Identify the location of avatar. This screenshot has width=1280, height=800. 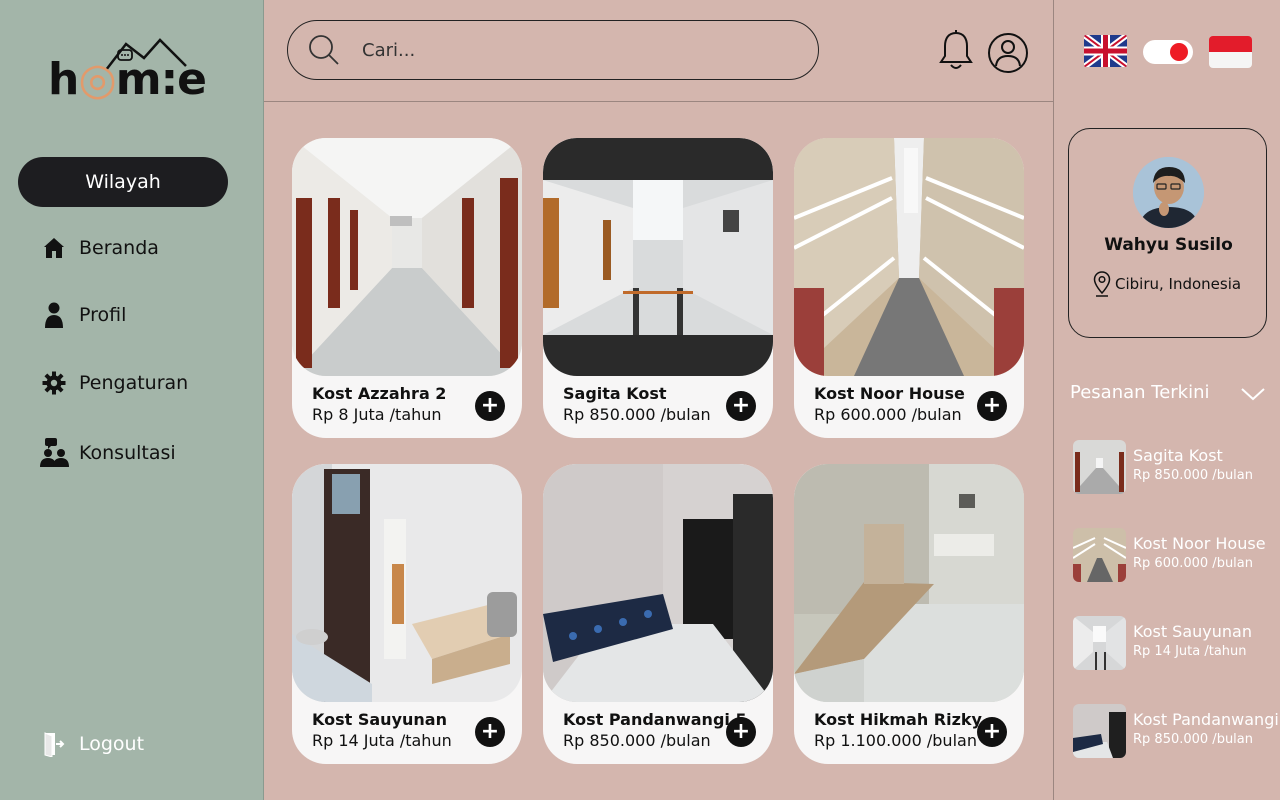
(1168, 192).